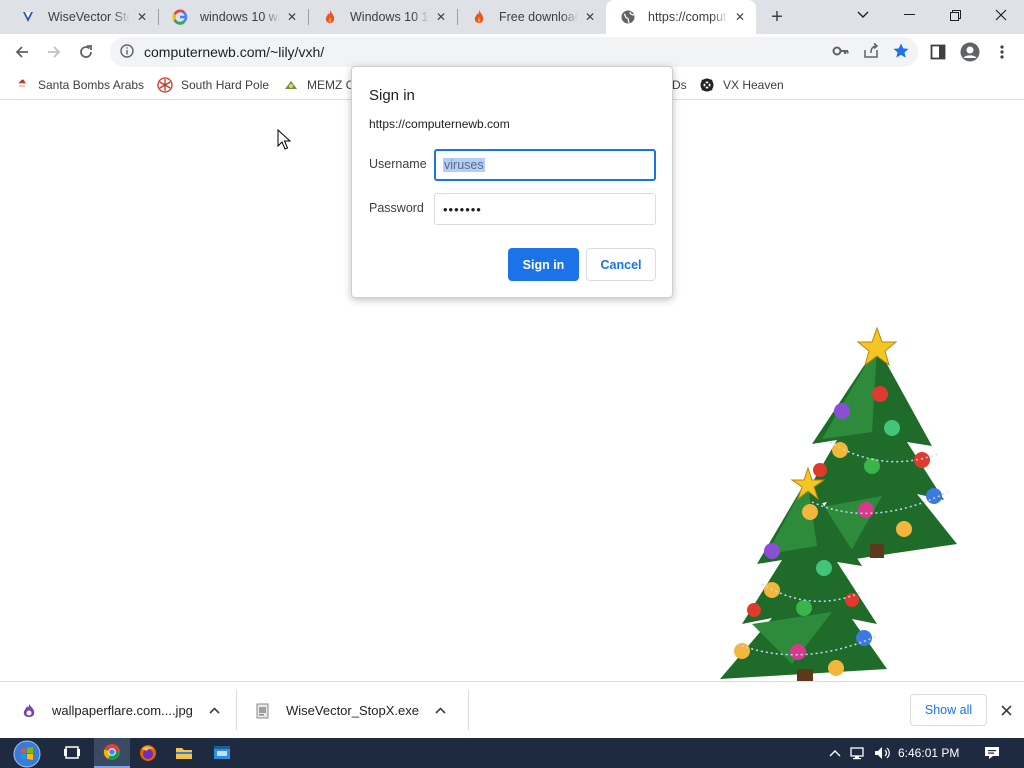  I want to click on bookmark-south-hard-pole: South Hard Pole, so click(213, 85).